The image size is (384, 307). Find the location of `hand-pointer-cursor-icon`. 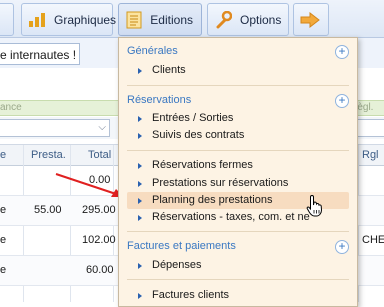

hand-pointer-cursor-icon is located at coordinates (314, 205).